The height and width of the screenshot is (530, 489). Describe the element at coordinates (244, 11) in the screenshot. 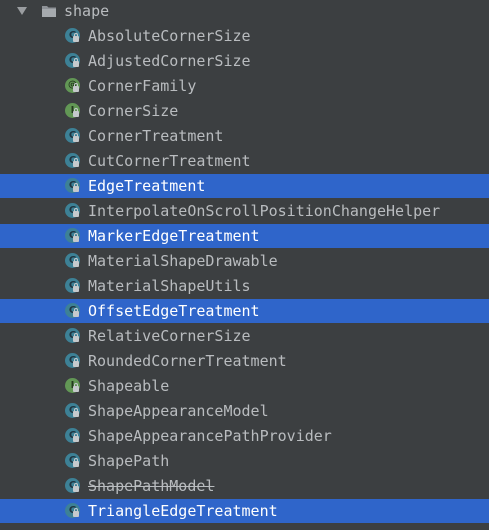

I see `folder-row-shape: shape` at that location.